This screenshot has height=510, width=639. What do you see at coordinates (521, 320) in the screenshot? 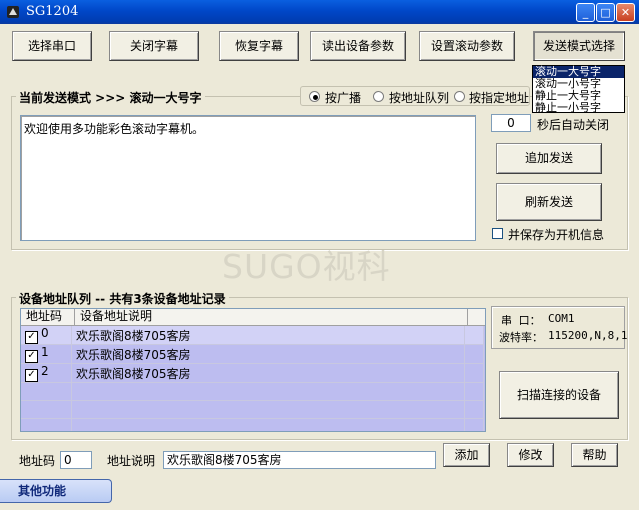
I see `port-label: 串 口：` at bounding box center [521, 320].